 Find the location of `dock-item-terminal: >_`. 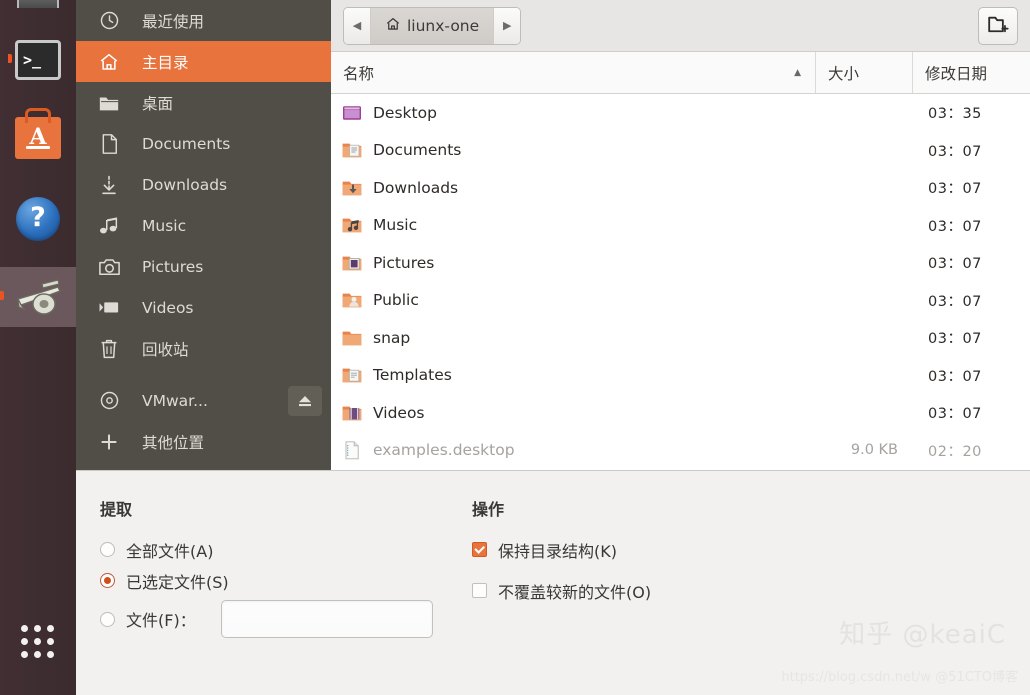

dock-item-terminal: >_ is located at coordinates (38, 60).